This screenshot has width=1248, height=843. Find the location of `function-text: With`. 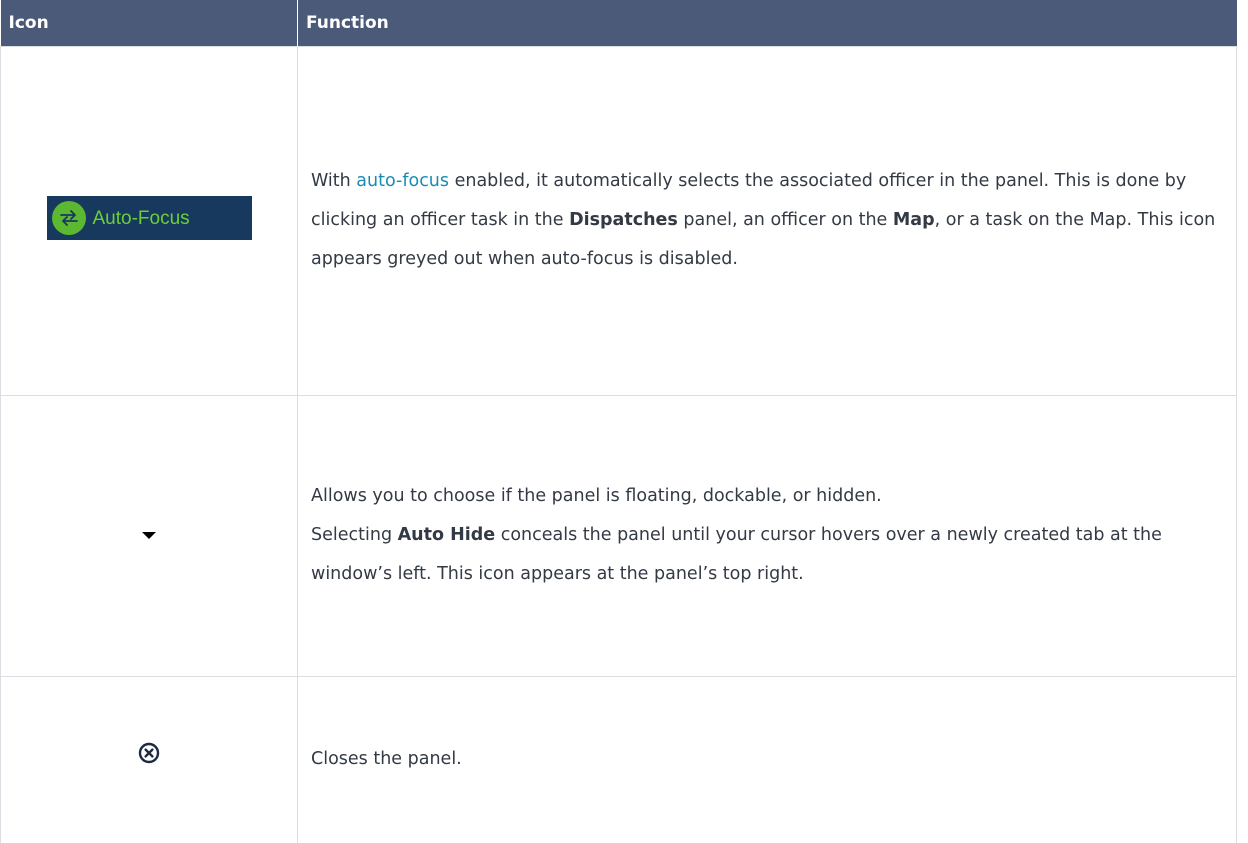

function-text: With is located at coordinates (334, 181).